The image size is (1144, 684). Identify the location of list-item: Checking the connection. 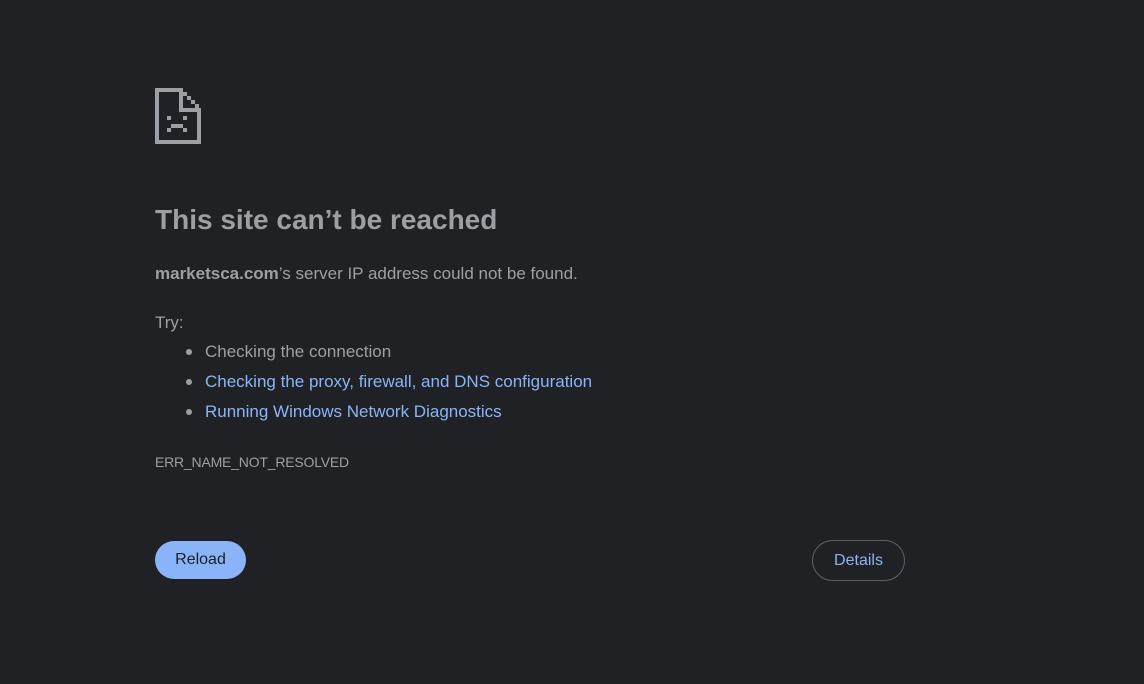
(373, 355).